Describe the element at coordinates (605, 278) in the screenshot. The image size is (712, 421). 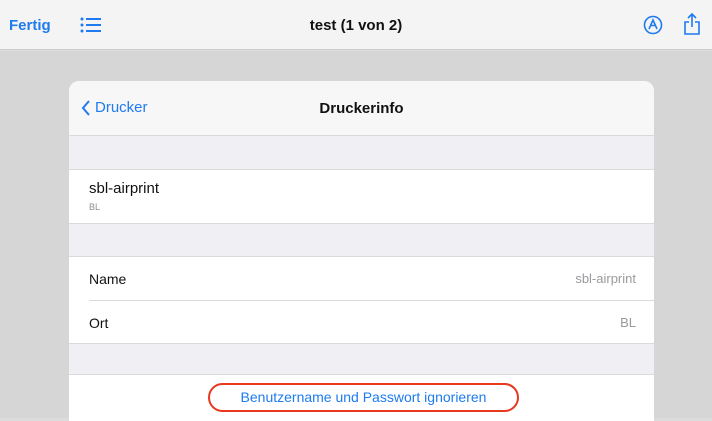
I see `info-row-value: sbl-airprint` at that location.